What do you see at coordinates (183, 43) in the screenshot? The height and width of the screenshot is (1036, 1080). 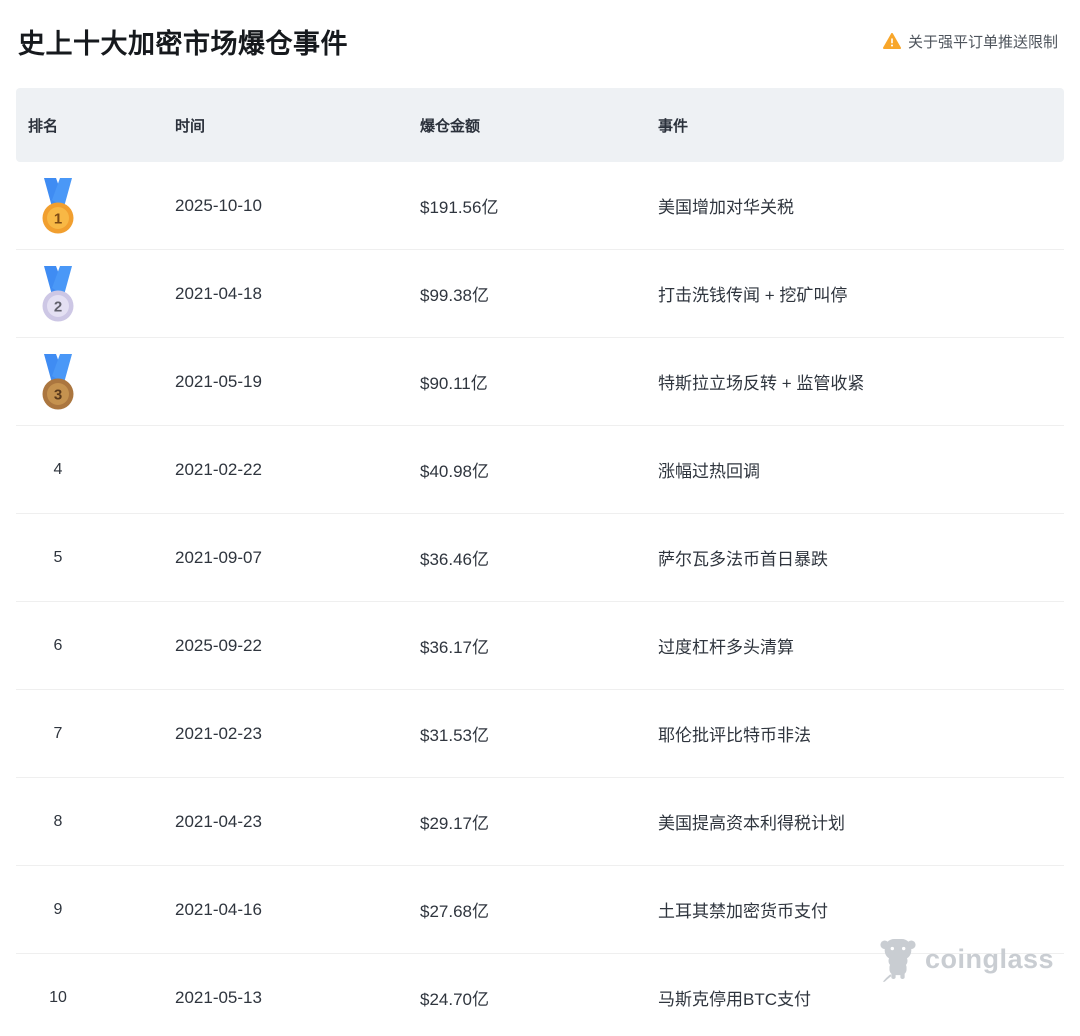 I see `page-title: 史上十大加密市场爆仓事件` at bounding box center [183, 43].